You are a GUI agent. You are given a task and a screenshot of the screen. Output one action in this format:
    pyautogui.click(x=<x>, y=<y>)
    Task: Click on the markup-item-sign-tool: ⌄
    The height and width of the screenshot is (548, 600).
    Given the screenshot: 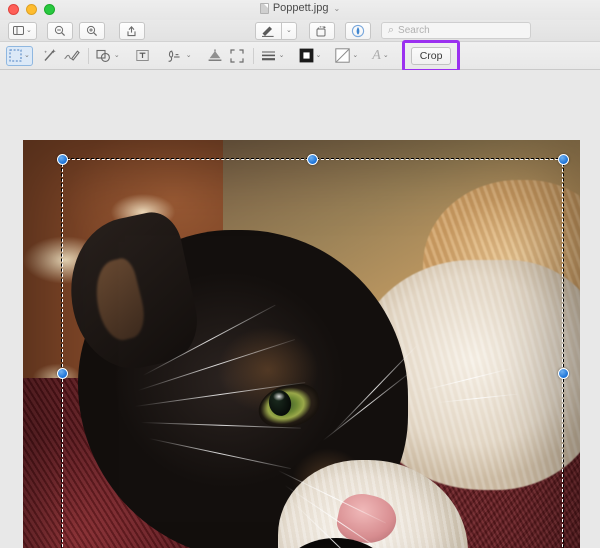 What is the action you would take?
    pyautogui.click(x=179, y=56)
    